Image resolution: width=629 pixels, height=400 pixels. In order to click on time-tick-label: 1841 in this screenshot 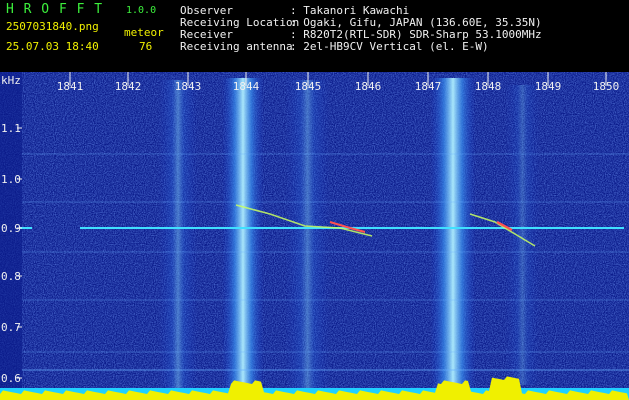, I will do `click(70, 86)`.